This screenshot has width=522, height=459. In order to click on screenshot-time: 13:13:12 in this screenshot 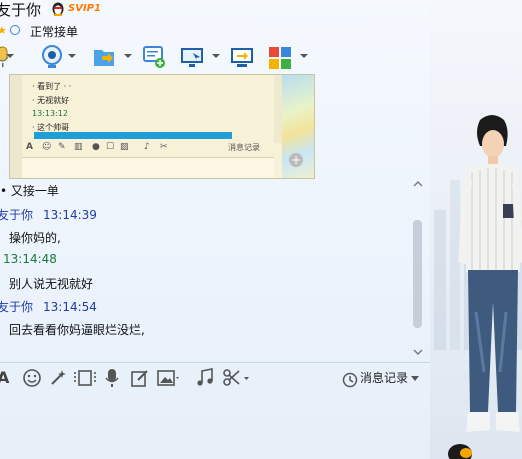, I will do `click(50, 113)`.